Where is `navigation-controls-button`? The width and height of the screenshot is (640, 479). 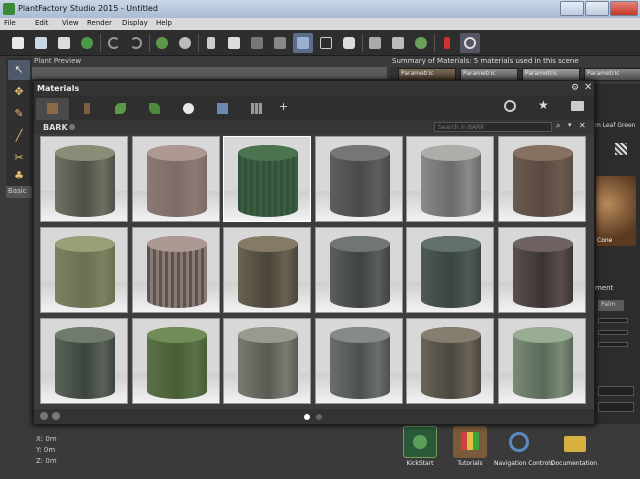
navigation-controls-button is located at coordinates (520, 442).